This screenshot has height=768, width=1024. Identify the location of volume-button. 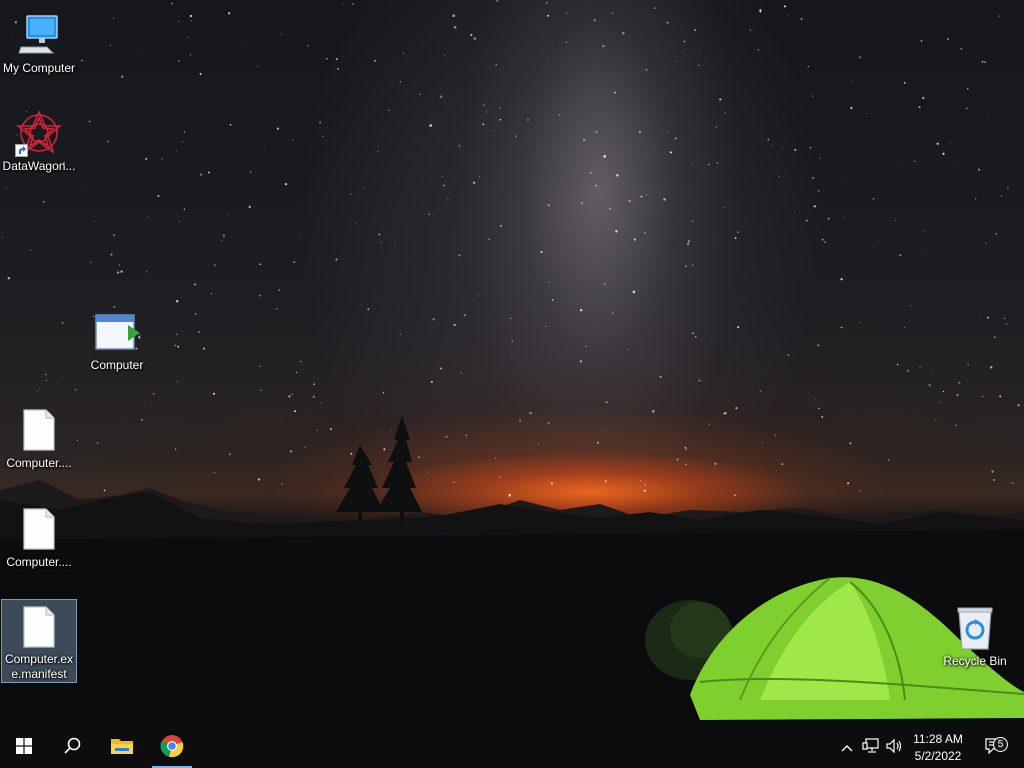
(895, 748).